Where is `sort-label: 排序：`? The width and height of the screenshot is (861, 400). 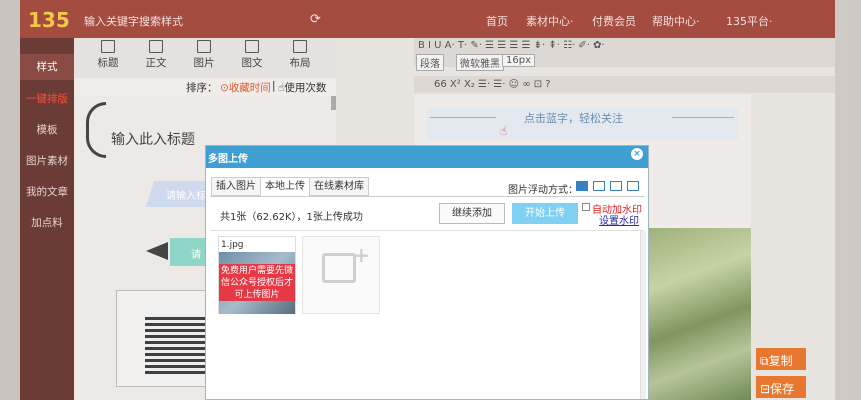 sort-label: 排序： is located at coordinates (202, 88).